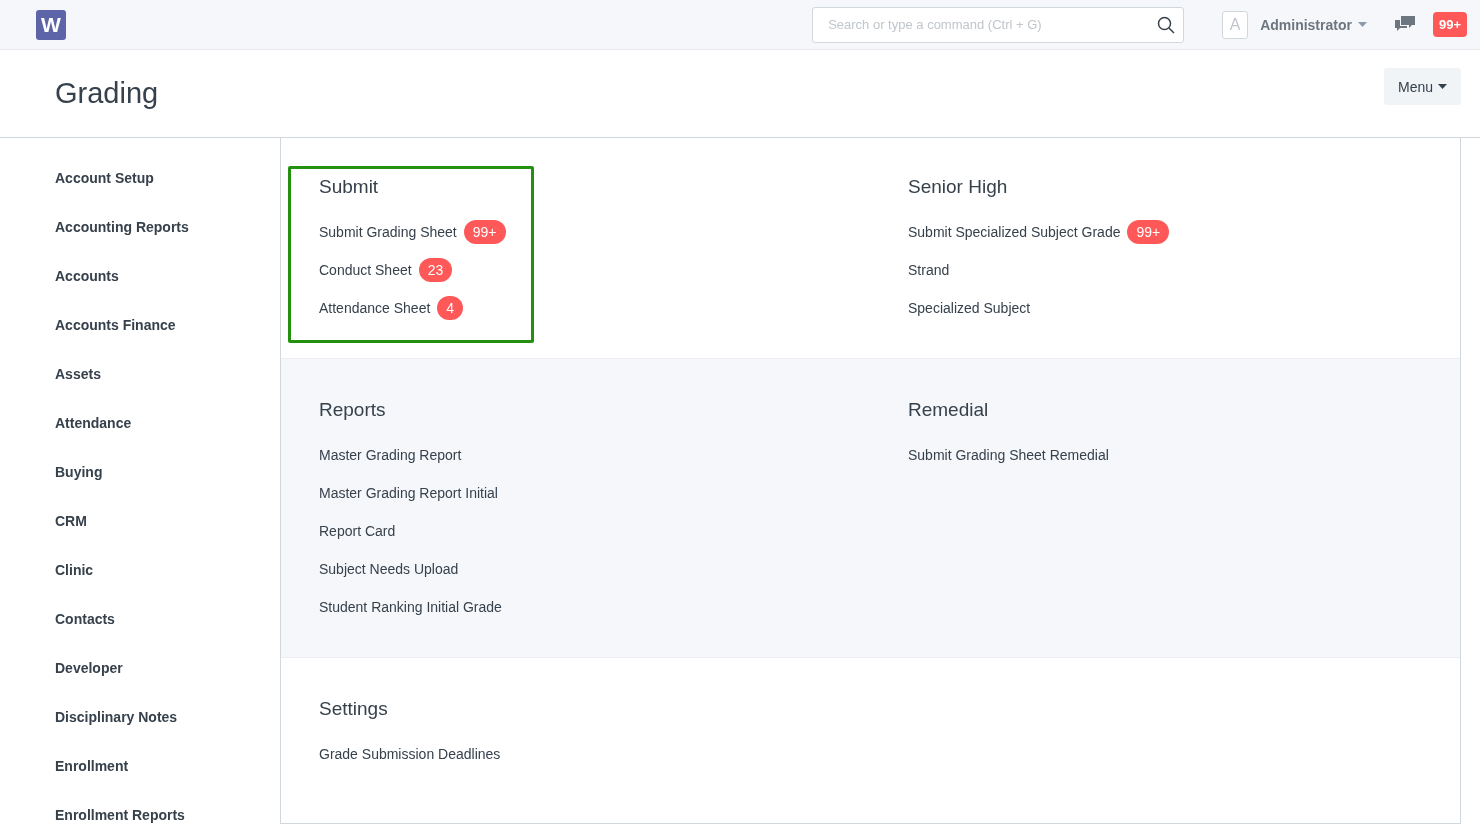 The height and width of the screenshot is (829, 1480). I want to click on sidebar-item: Accounts Finance, so click(167, 325).